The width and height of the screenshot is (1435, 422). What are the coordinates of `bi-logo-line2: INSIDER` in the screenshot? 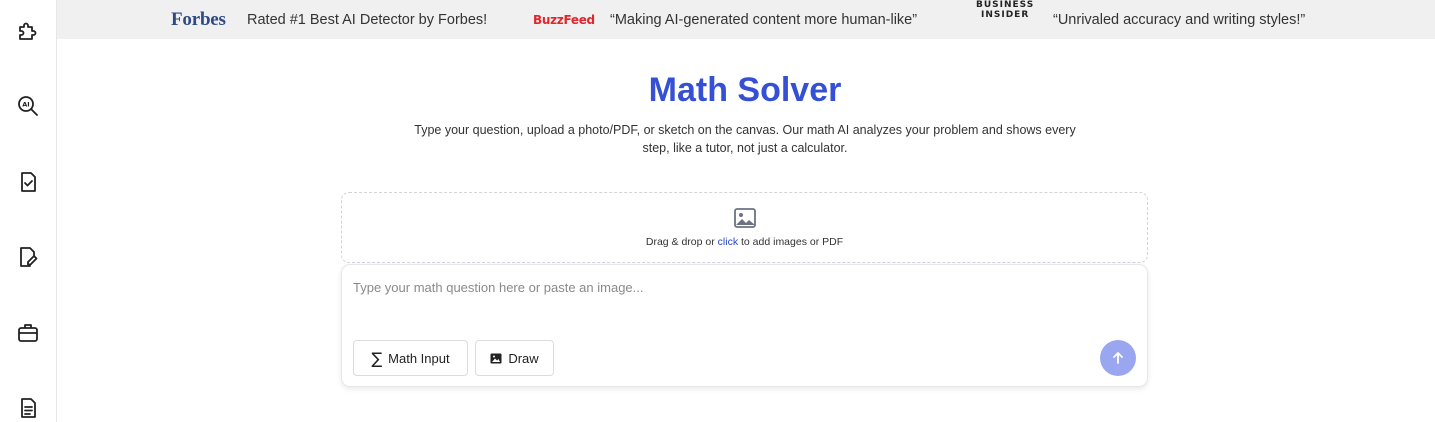 It's located at (1005, 15).